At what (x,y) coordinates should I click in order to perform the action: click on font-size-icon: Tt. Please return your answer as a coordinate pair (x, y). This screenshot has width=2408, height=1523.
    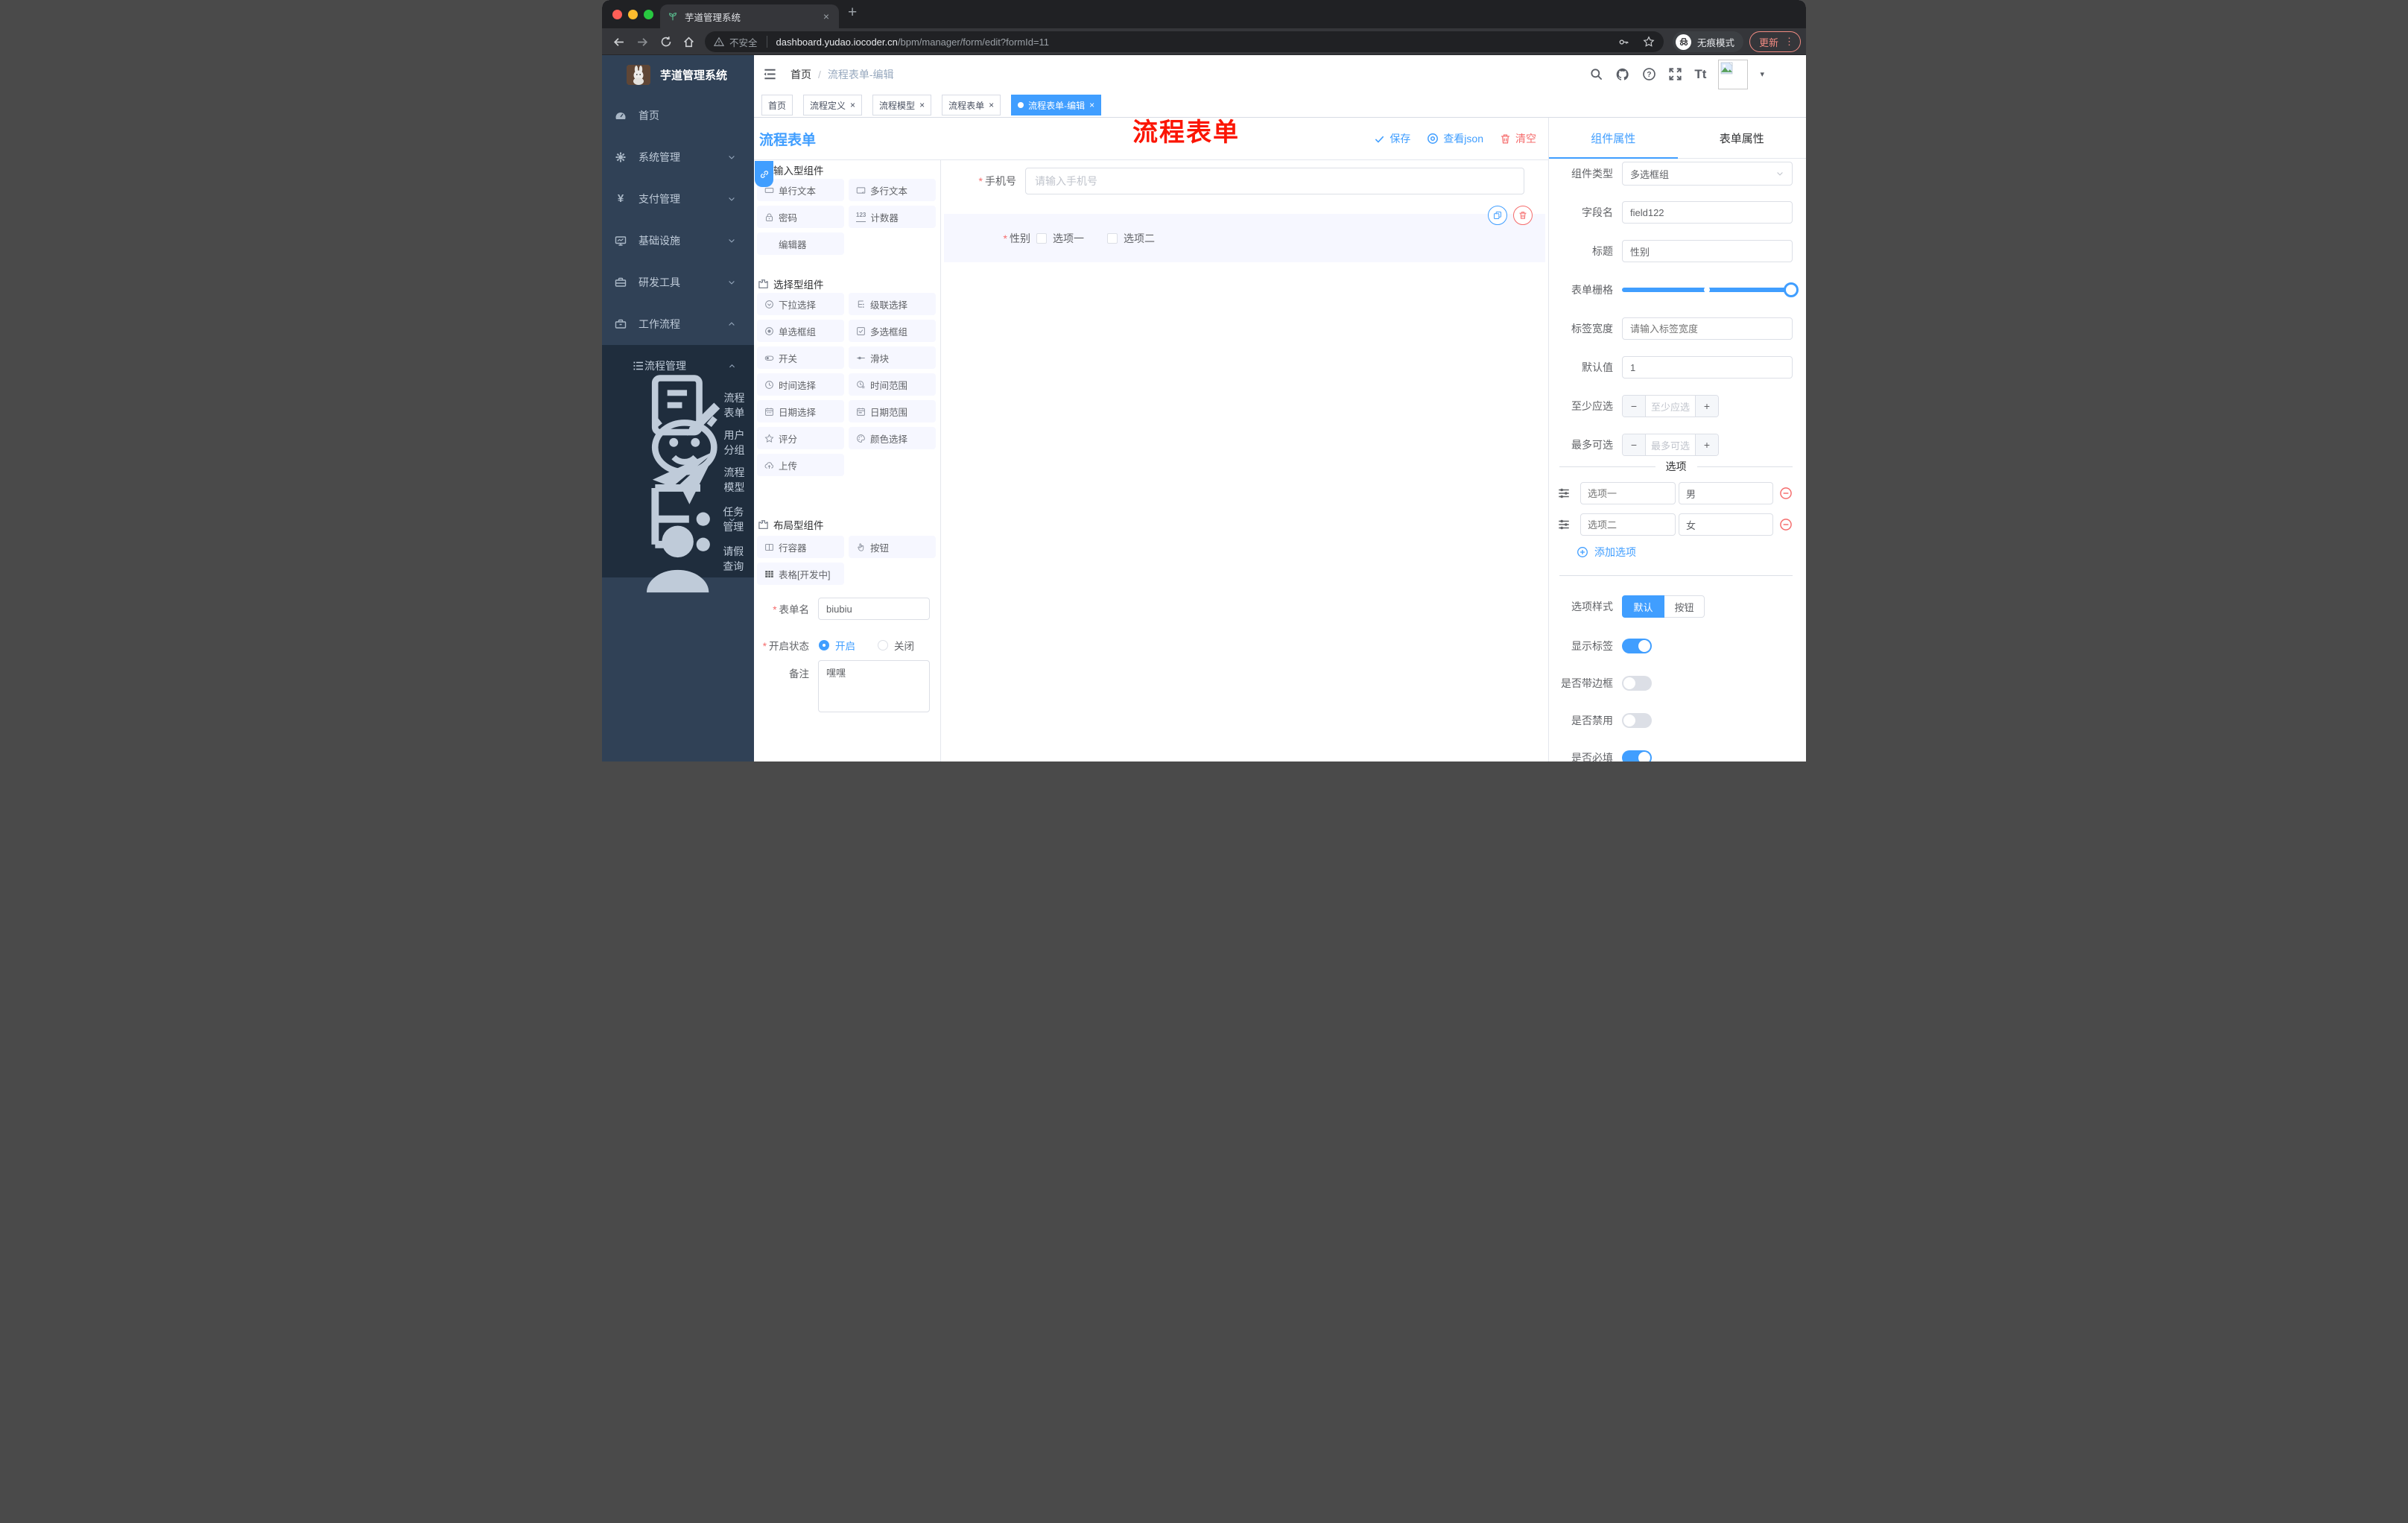
    Looking at the image, I should click on (1700, 75).